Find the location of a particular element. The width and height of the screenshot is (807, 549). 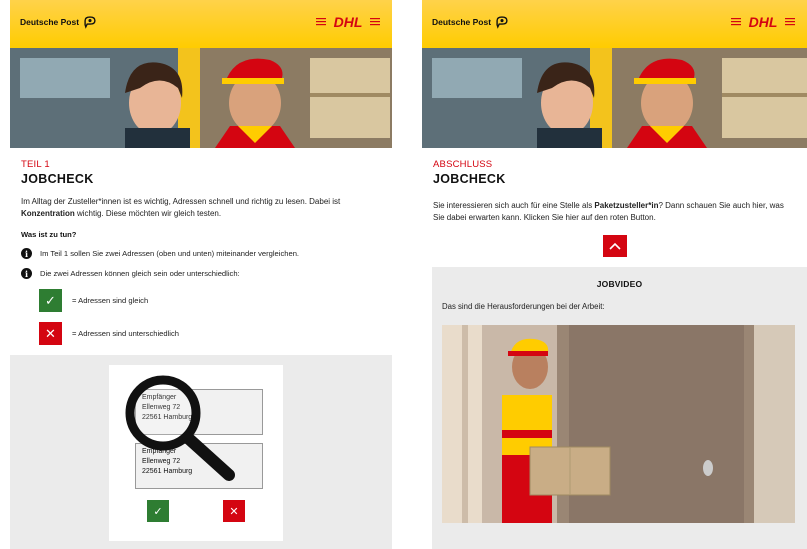

task-heading: Was ist zu tun? is located at coordinates (49, 234).